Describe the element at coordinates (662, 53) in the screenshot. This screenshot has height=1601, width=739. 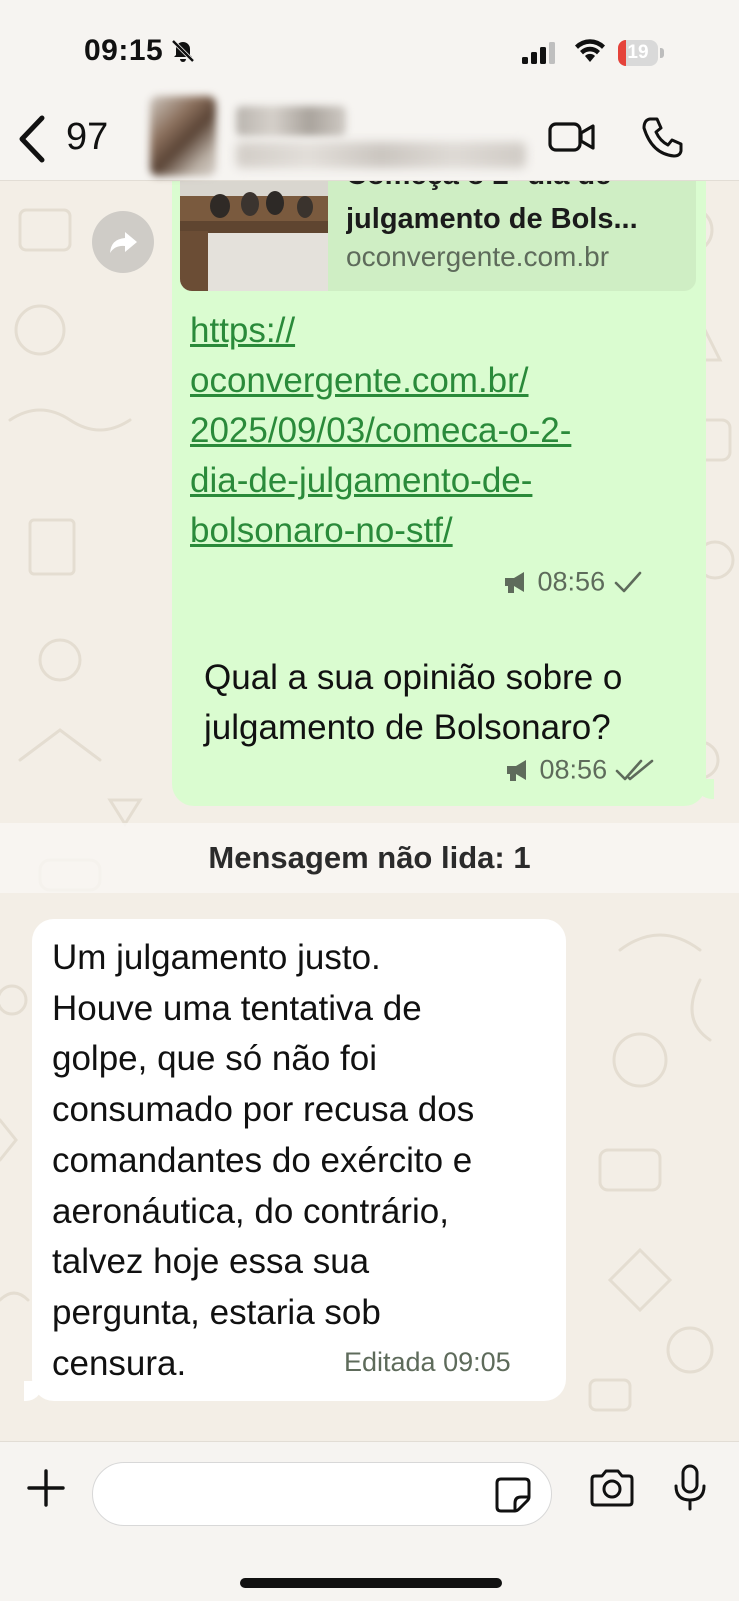
I see `battery-tip` at that location.